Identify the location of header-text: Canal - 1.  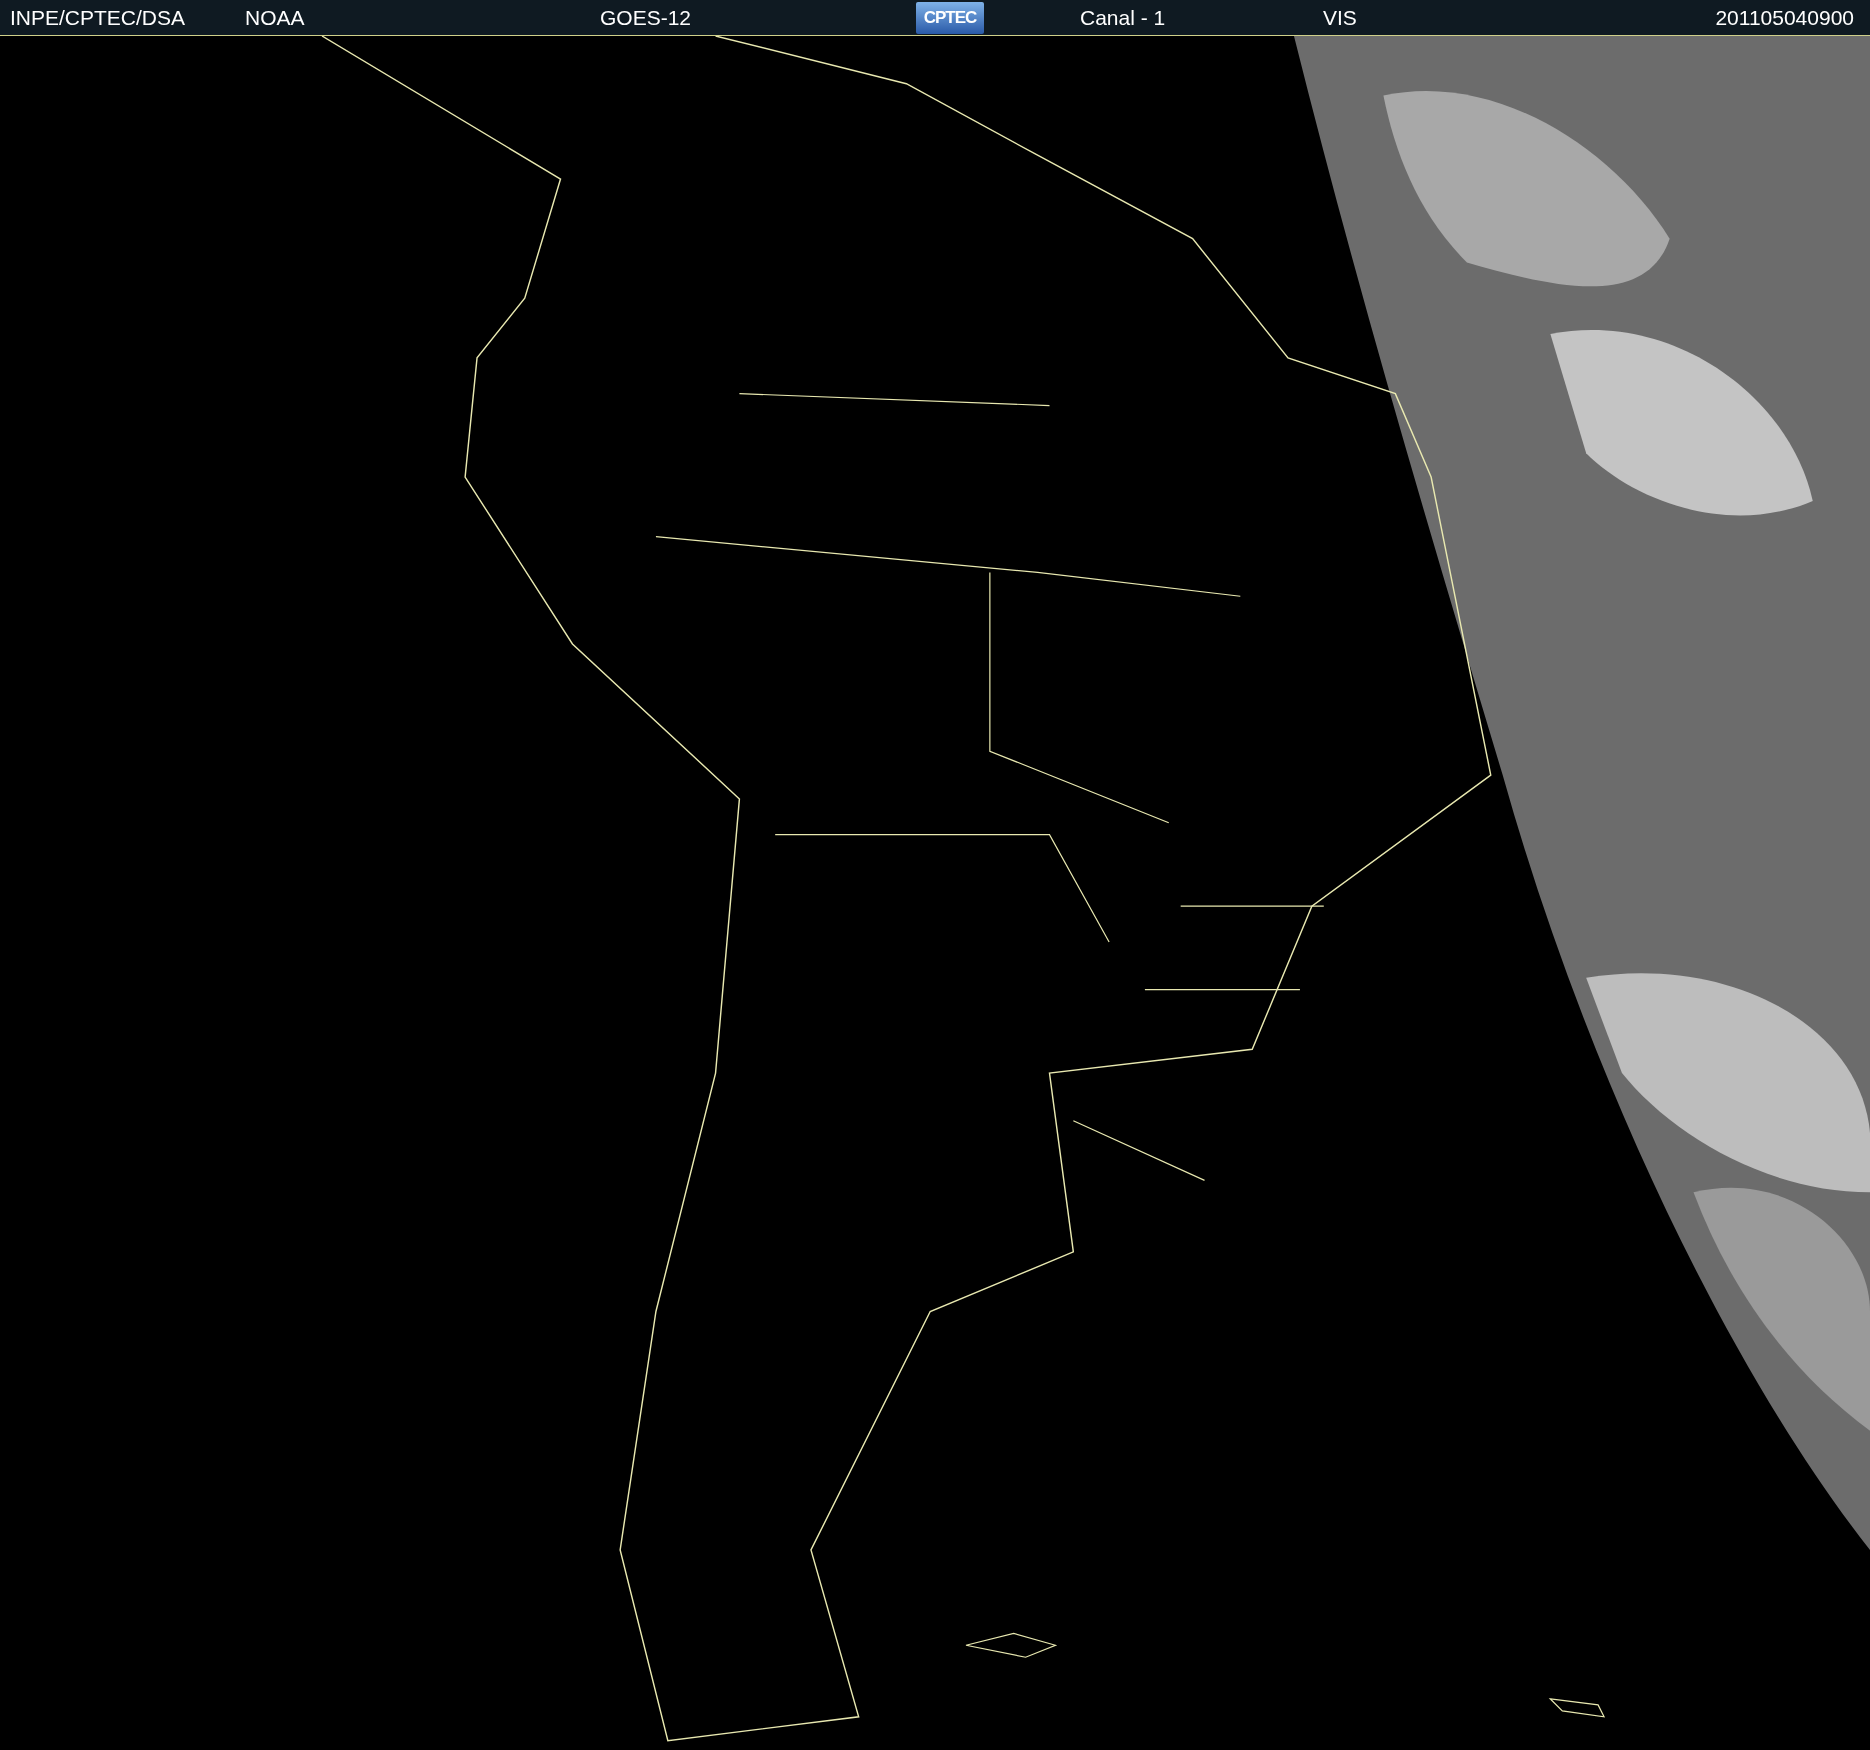
(1123, 17).